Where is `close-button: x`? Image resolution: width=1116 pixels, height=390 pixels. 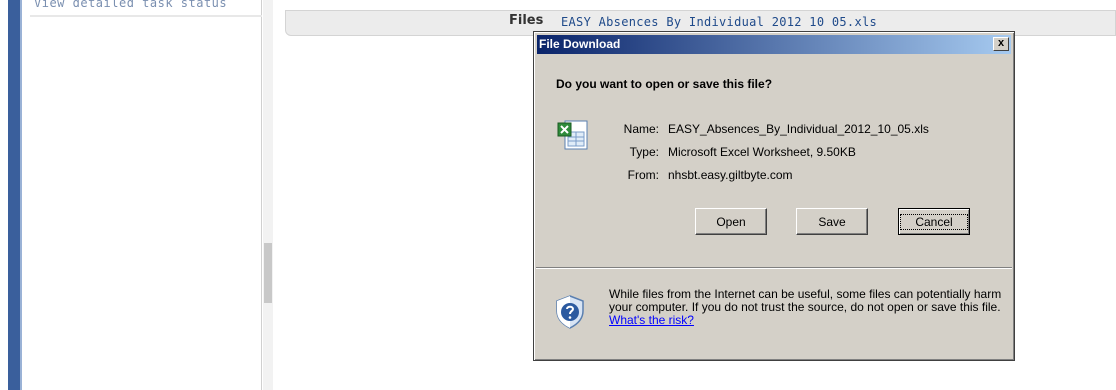 close-button: x is located at coordinates (1001, 44).